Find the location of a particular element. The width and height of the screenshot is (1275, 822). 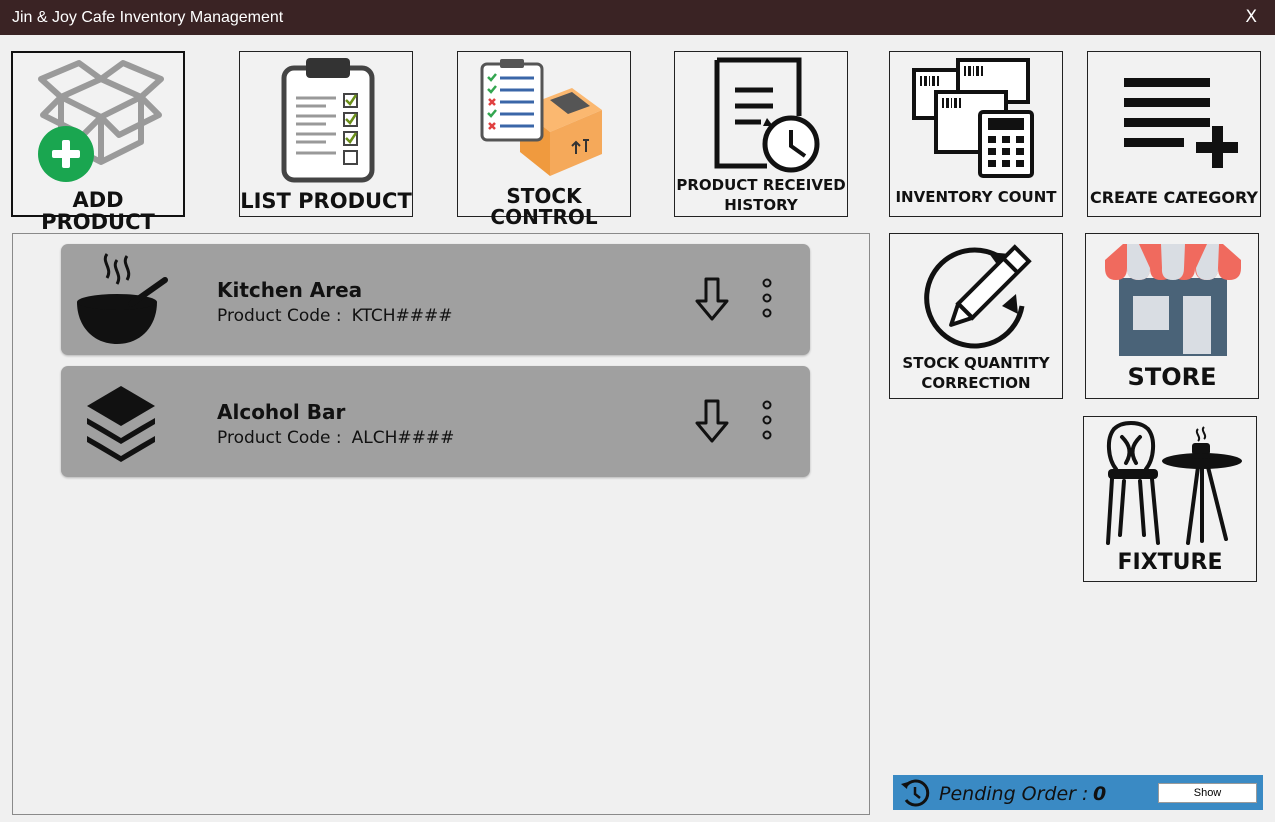

barcode-calculator-icon is located at coordinates (973, 118).